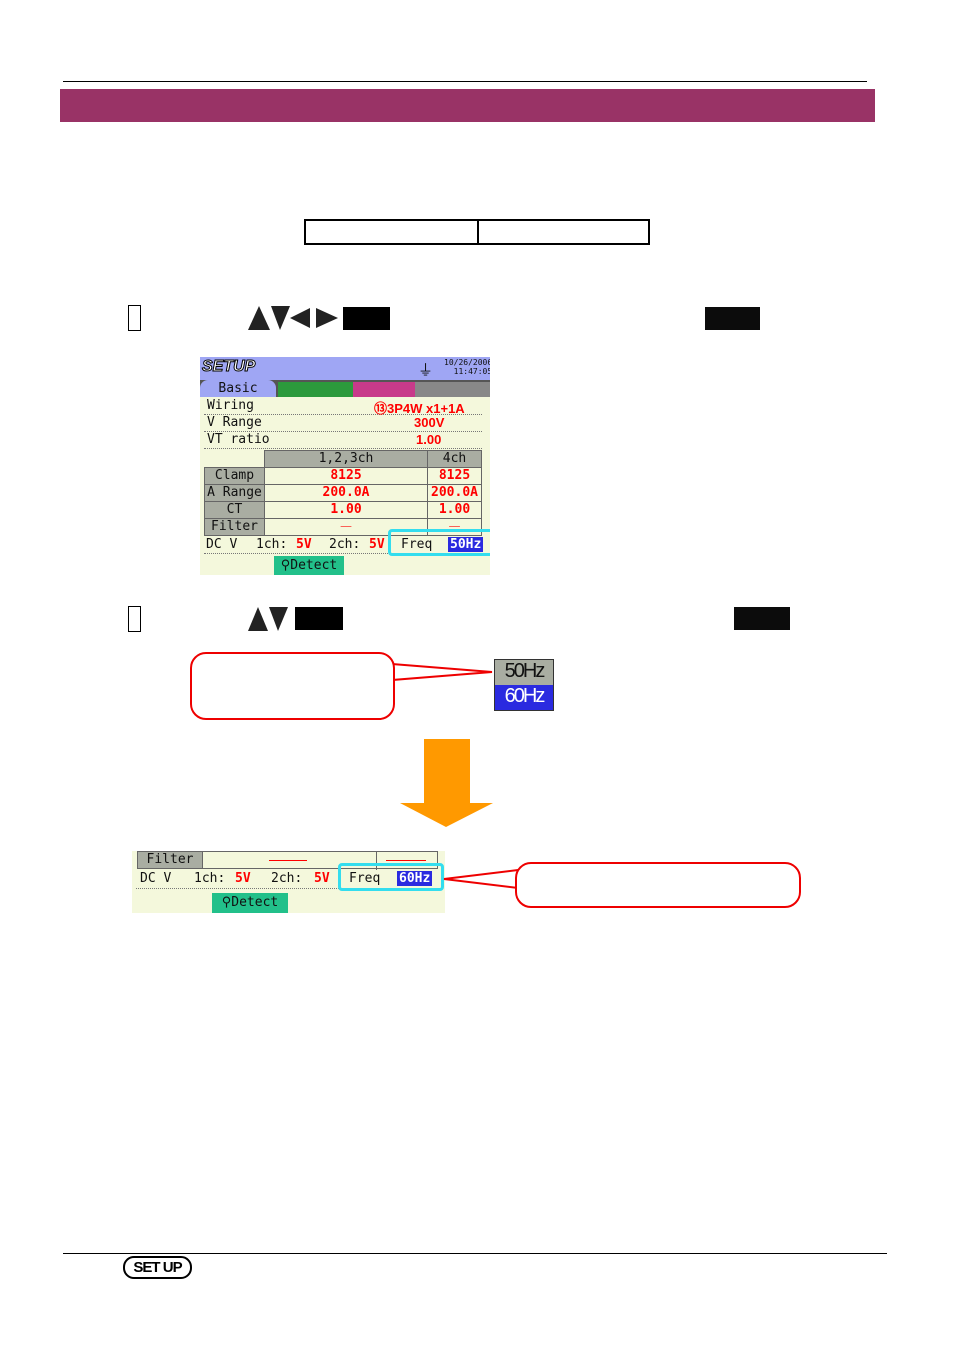 The image size is (954, 1348). What do you see at coordinates (346, 476) in the screenshot?
I see `clamp-123ch: 8125` at bounding box center [346, 476].